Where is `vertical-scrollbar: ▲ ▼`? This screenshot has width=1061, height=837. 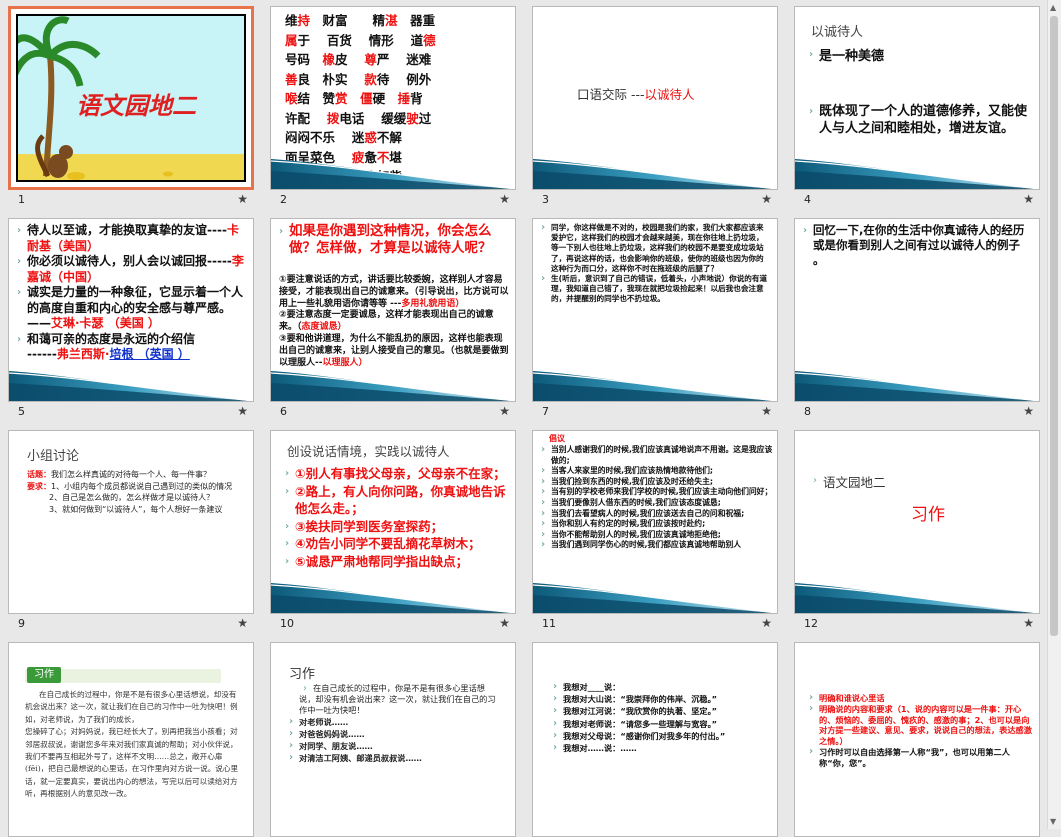
vertical-scrollbar: ▲ ▼ is located at coordinates (1054, 414).